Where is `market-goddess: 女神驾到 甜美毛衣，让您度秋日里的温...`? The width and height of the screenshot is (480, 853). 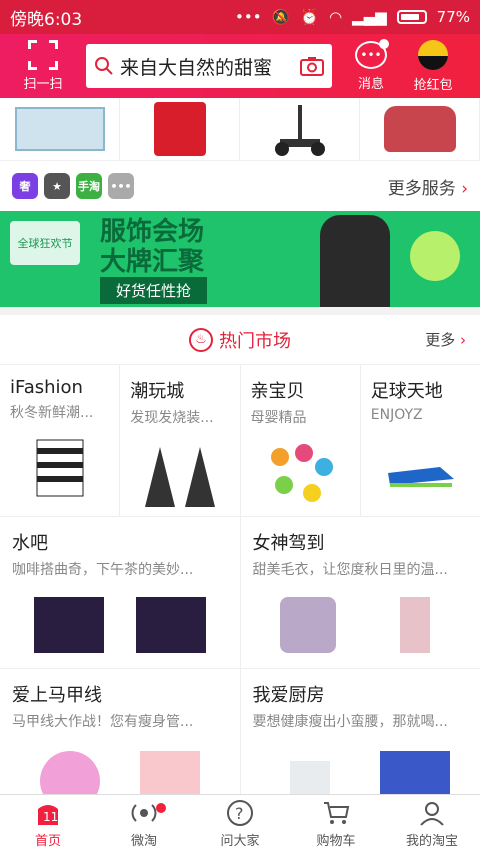
market-goddess: 女神驾到 甜美毛衣，让您度秋日里的温... is located at coordinates (360, 592).